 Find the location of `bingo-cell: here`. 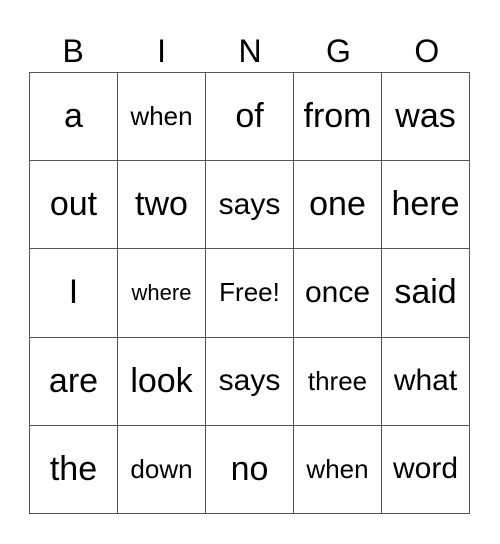

bingo-cell: here is located at coordinates (426, 205).